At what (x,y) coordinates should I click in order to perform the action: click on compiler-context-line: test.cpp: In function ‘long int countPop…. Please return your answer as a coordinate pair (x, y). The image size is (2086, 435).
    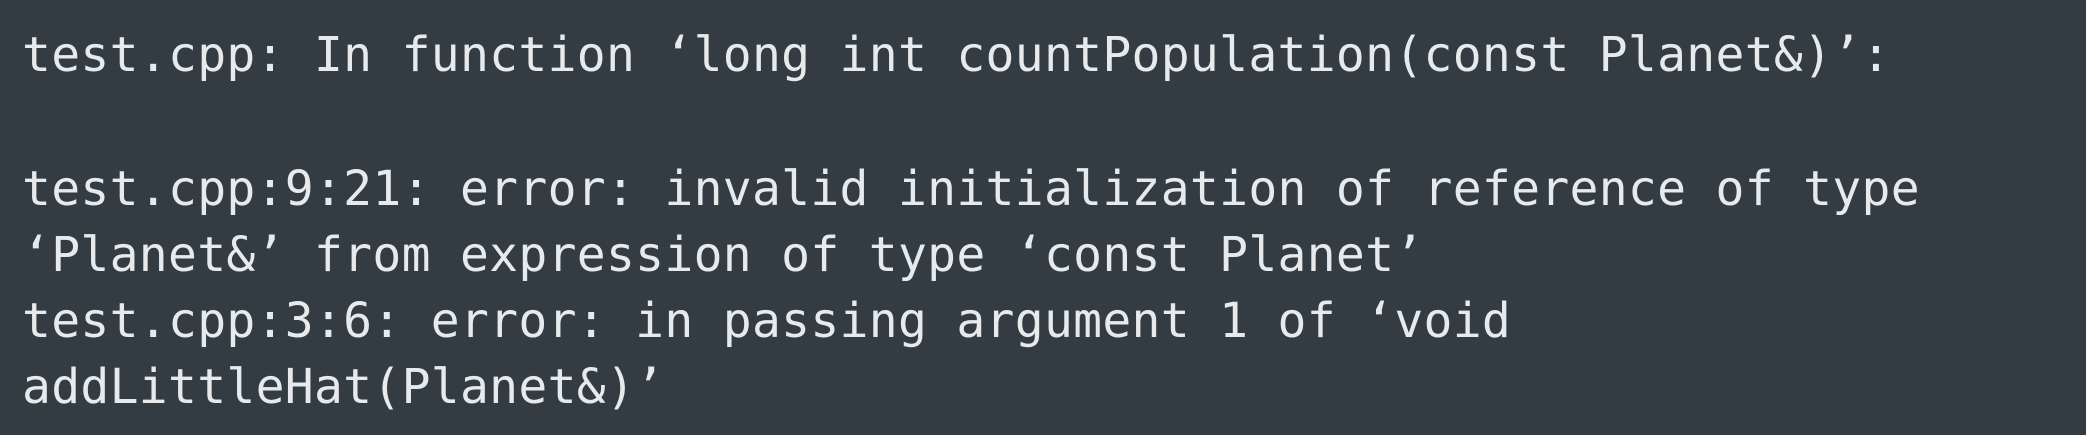
    Looking at the image, I should click on (956, 55).